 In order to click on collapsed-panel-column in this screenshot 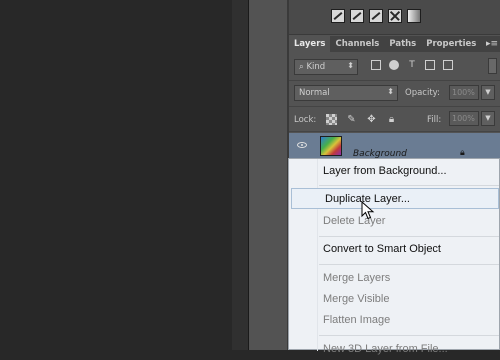, I will do `click(268, 175)`.